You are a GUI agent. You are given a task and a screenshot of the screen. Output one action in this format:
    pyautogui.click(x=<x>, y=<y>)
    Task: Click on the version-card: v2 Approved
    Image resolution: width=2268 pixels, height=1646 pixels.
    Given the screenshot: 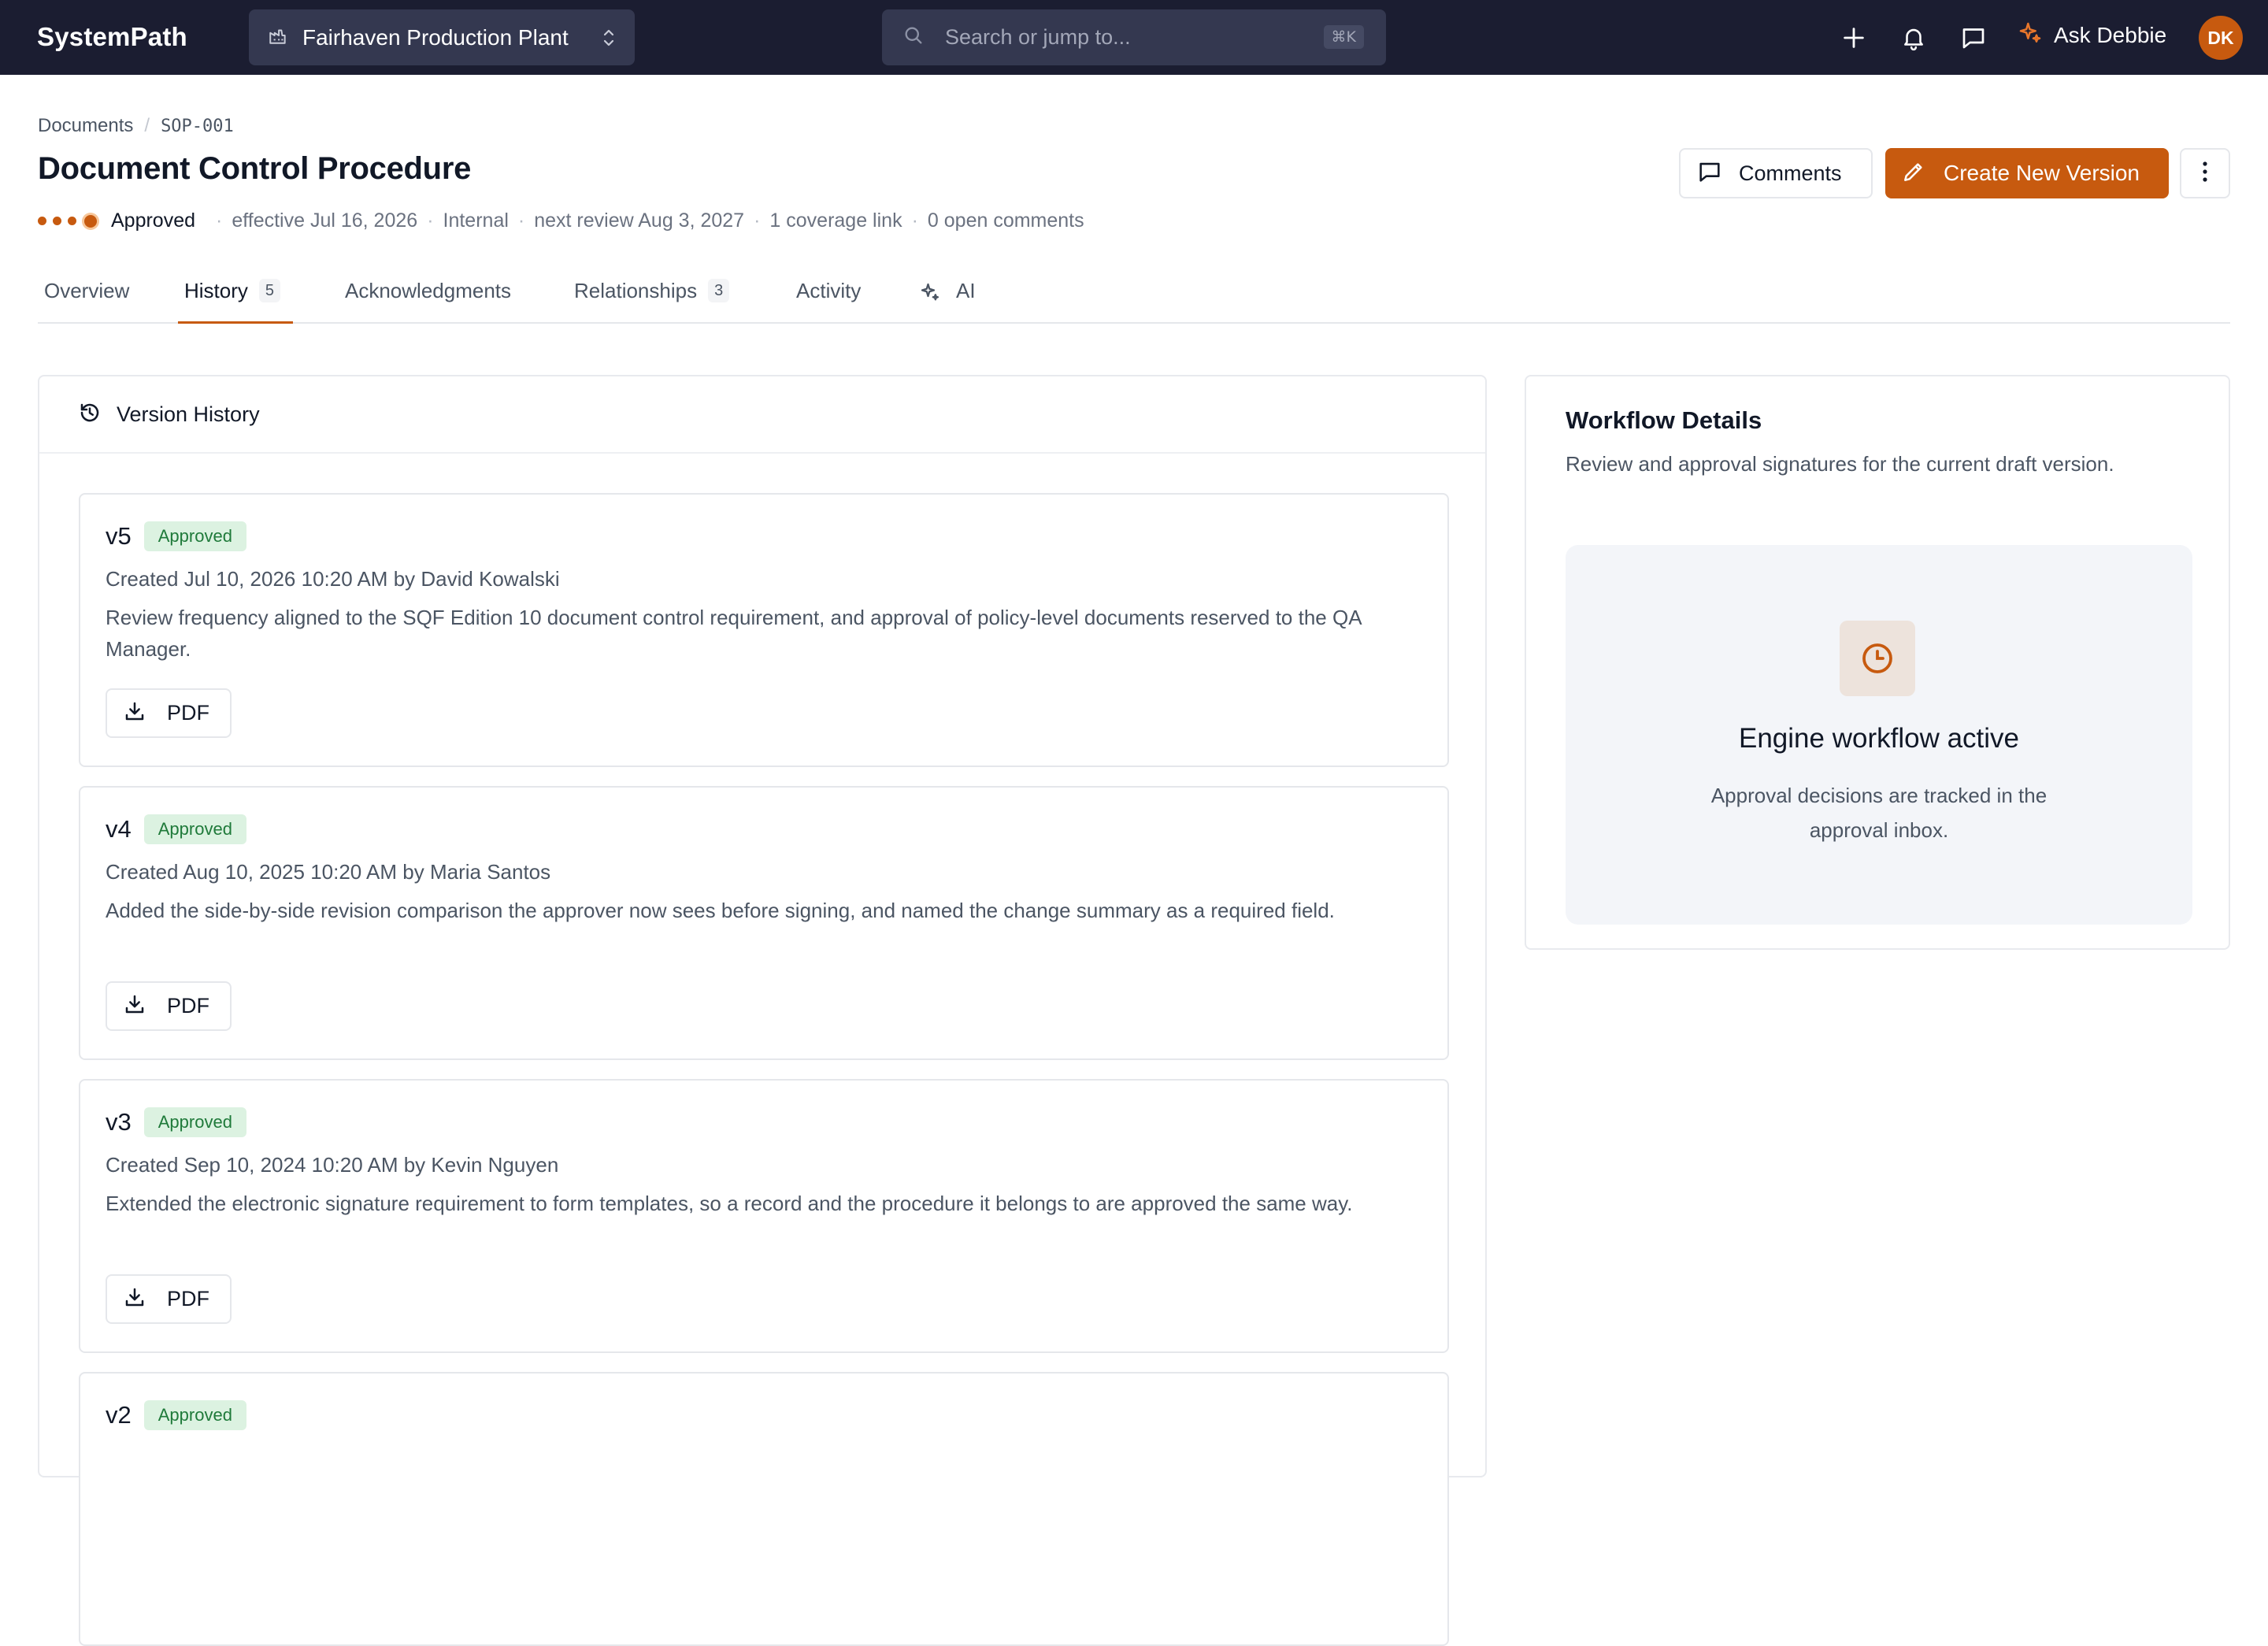 What is the action you would take?
    pyautogui.click(x=764, y=1509)
    